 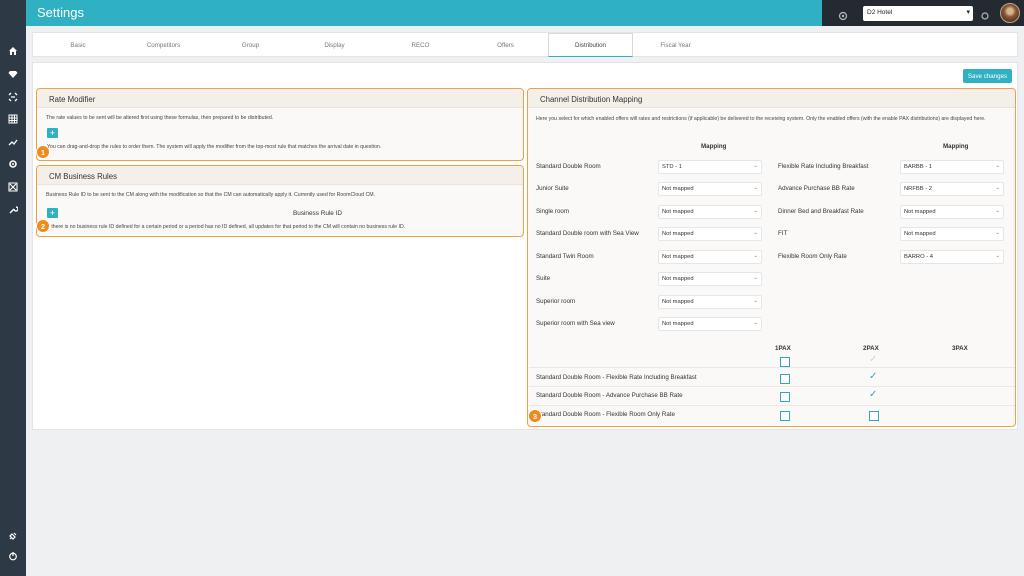 What do you see at coordinates (280, 175) in the screenshot?
I see `cm-rules-title: CM Business Rules` at bounding box center [280, 175].